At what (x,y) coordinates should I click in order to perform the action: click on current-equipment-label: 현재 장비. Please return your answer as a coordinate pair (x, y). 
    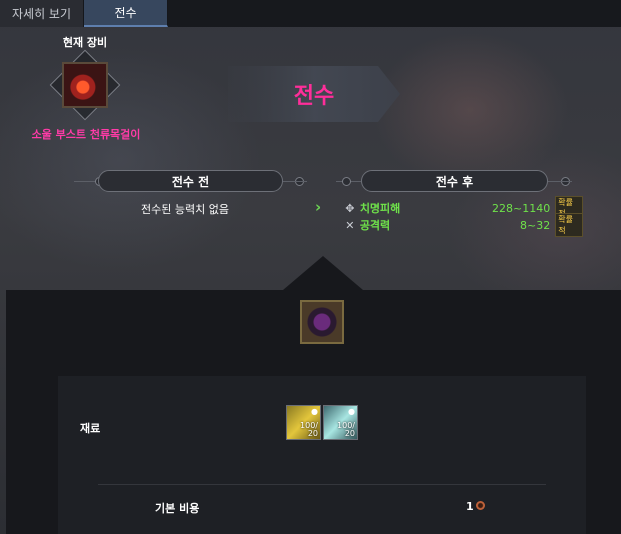
    Looking at the image, I should click on (85, 42).